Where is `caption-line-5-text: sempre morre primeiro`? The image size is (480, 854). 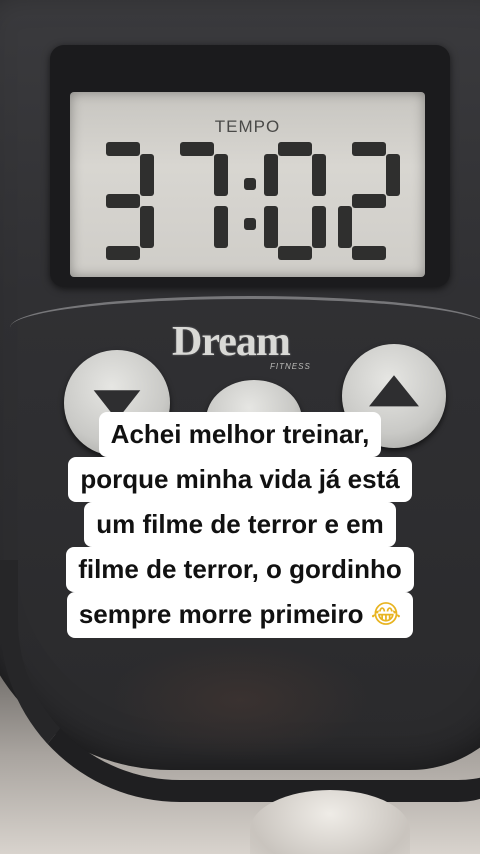
caption-line-5-text: sempre morre primeiro is located at coordinates (221, 614).